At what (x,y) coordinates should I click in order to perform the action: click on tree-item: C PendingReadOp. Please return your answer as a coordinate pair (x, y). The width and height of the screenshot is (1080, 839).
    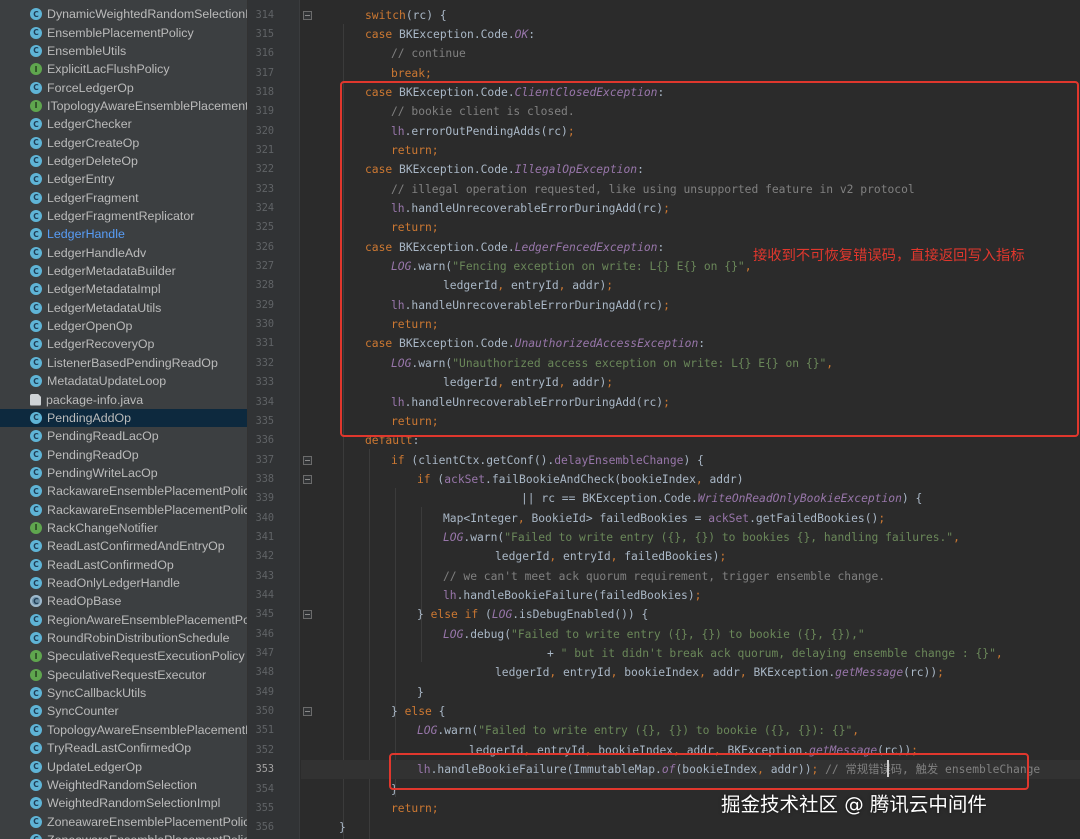
    Looking at the image, I should click on (123, 454).